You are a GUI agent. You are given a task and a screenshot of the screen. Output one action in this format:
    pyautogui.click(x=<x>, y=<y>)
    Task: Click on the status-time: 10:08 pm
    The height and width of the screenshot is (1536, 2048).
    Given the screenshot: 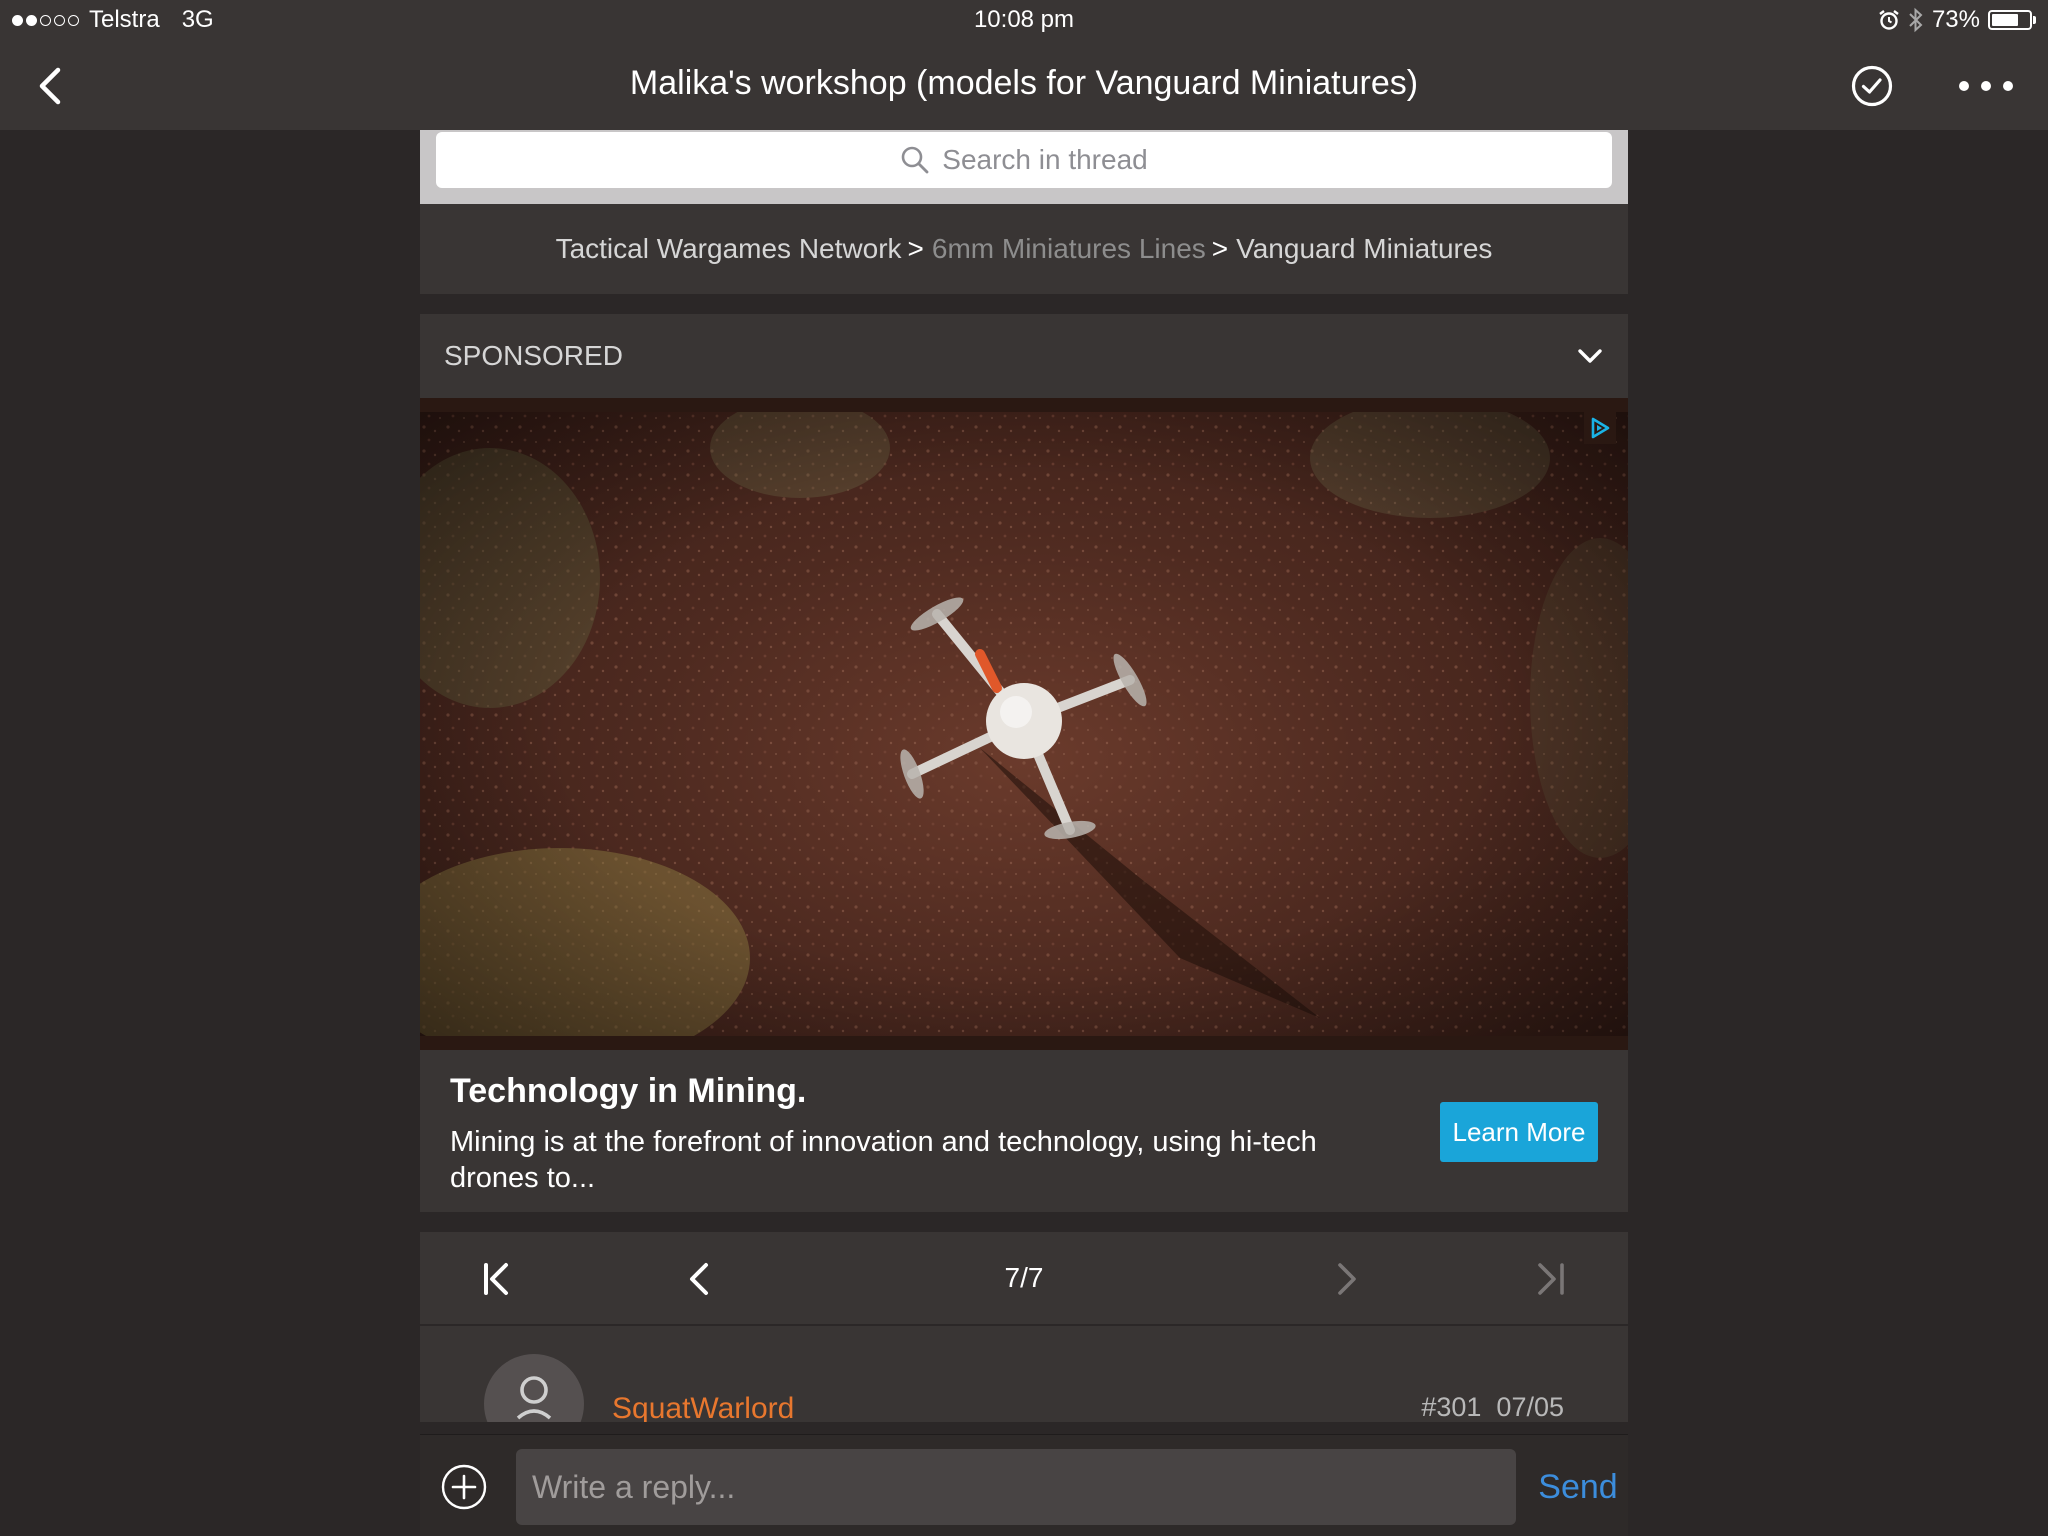 What is the action you would take?
    pyautogui.click(x=1024, y=19)
    